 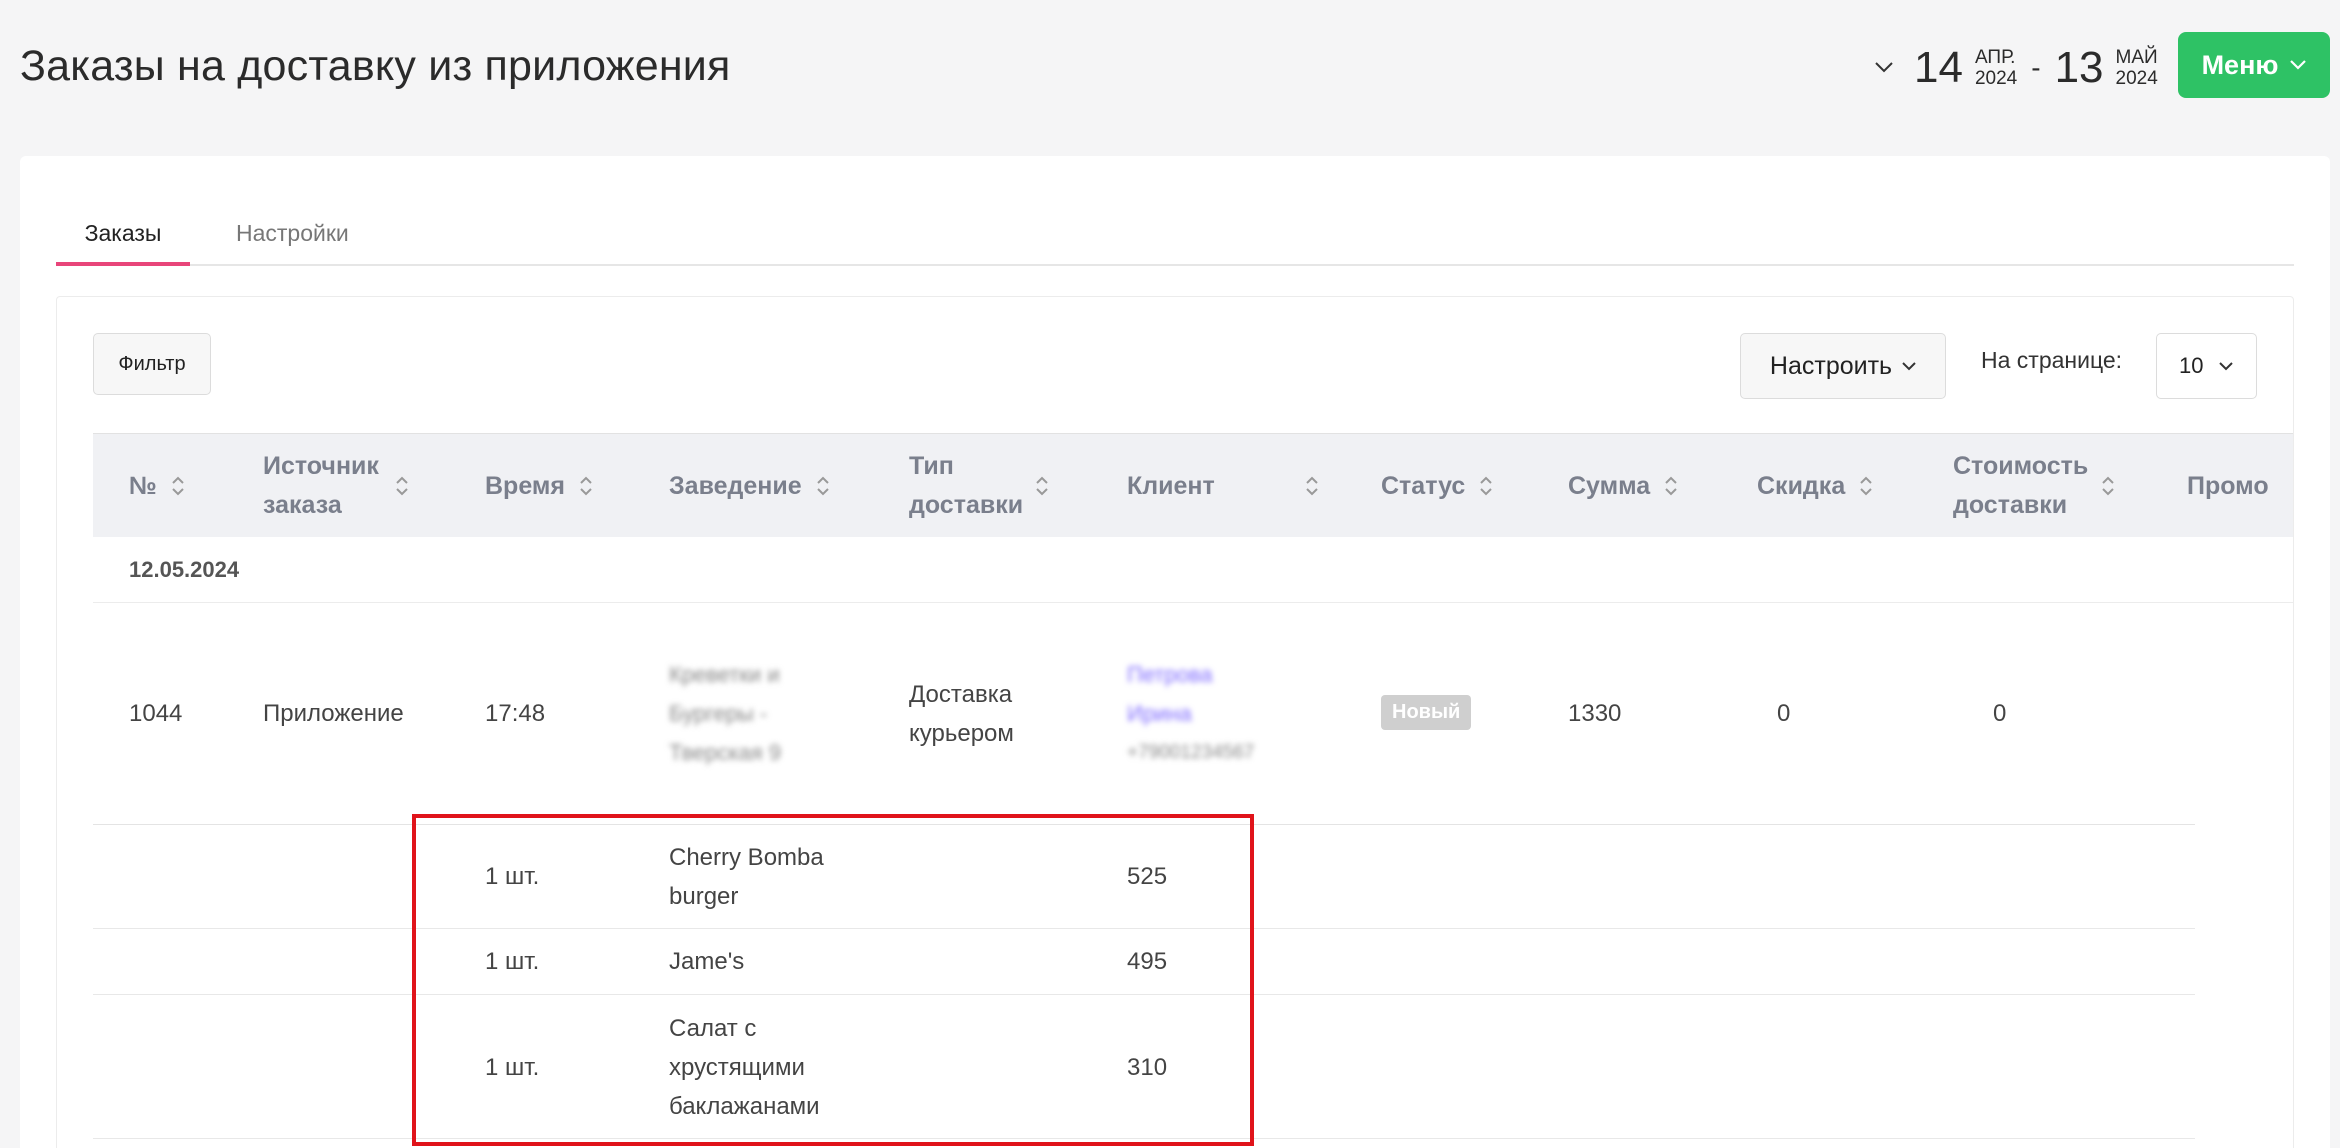 I want to click on column-header-source: Источник заказа, so click(x=348, y=486).